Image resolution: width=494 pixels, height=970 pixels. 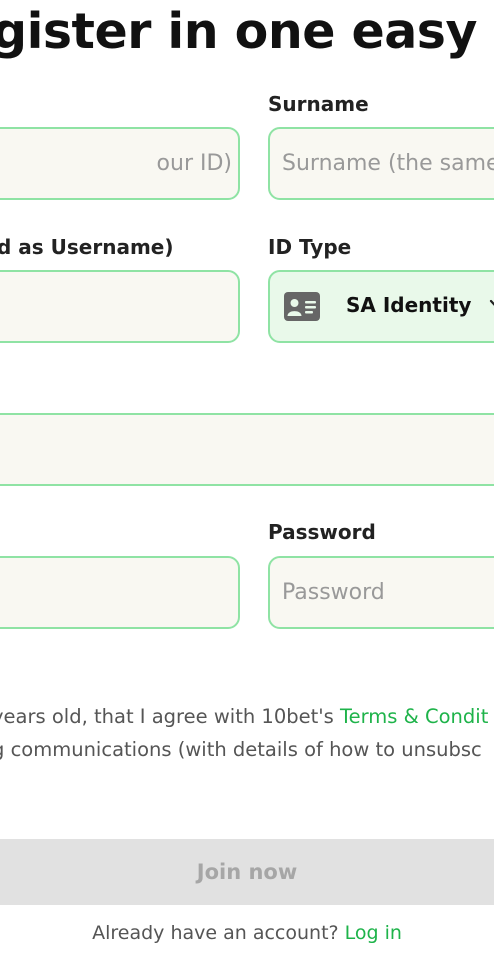 I want to click on login-row: Already have an account? Log in, so click(x=247, y=933).